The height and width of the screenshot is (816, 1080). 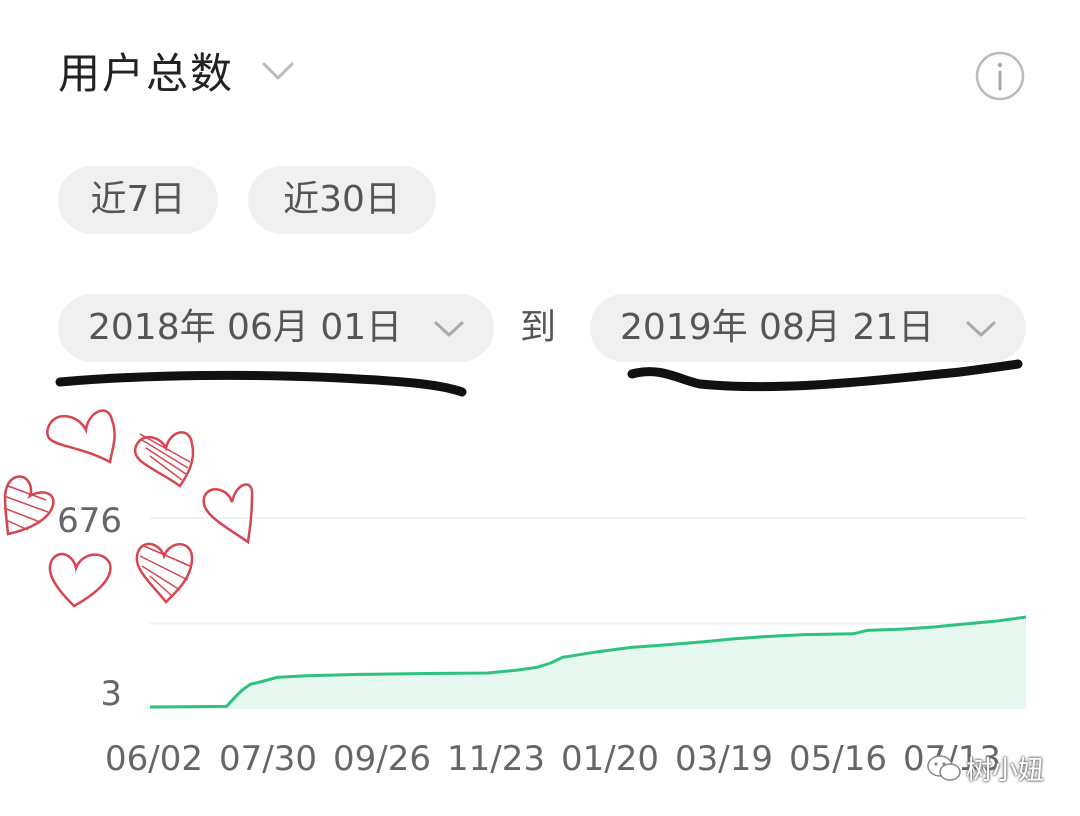 I want to click on x-tick-label: 09/26, so click(x=382, y=759).